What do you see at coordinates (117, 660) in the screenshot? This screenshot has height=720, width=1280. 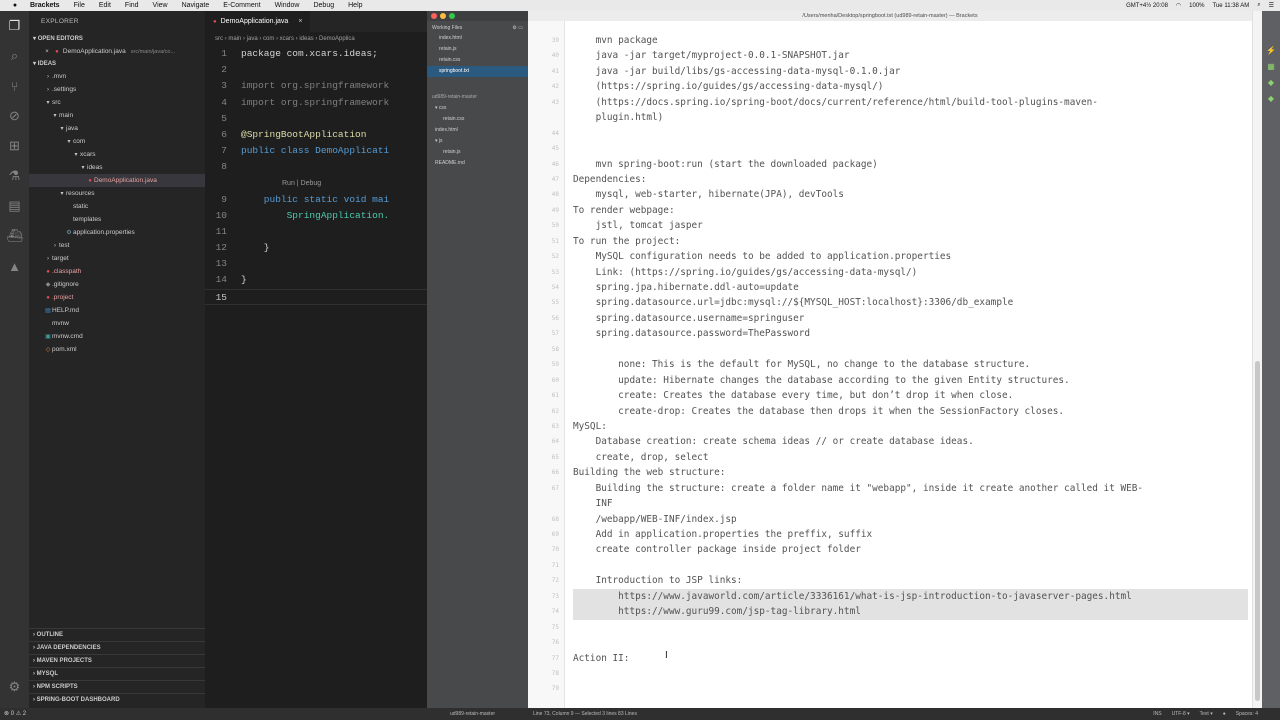 I see `maven-projects-section: › MAVEN PROJECTS` at bounding box center [117, 660].